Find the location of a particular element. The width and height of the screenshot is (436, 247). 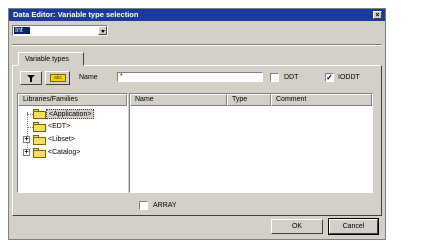

tab-variable-types: Variable types is located at coordinates (51, 59).